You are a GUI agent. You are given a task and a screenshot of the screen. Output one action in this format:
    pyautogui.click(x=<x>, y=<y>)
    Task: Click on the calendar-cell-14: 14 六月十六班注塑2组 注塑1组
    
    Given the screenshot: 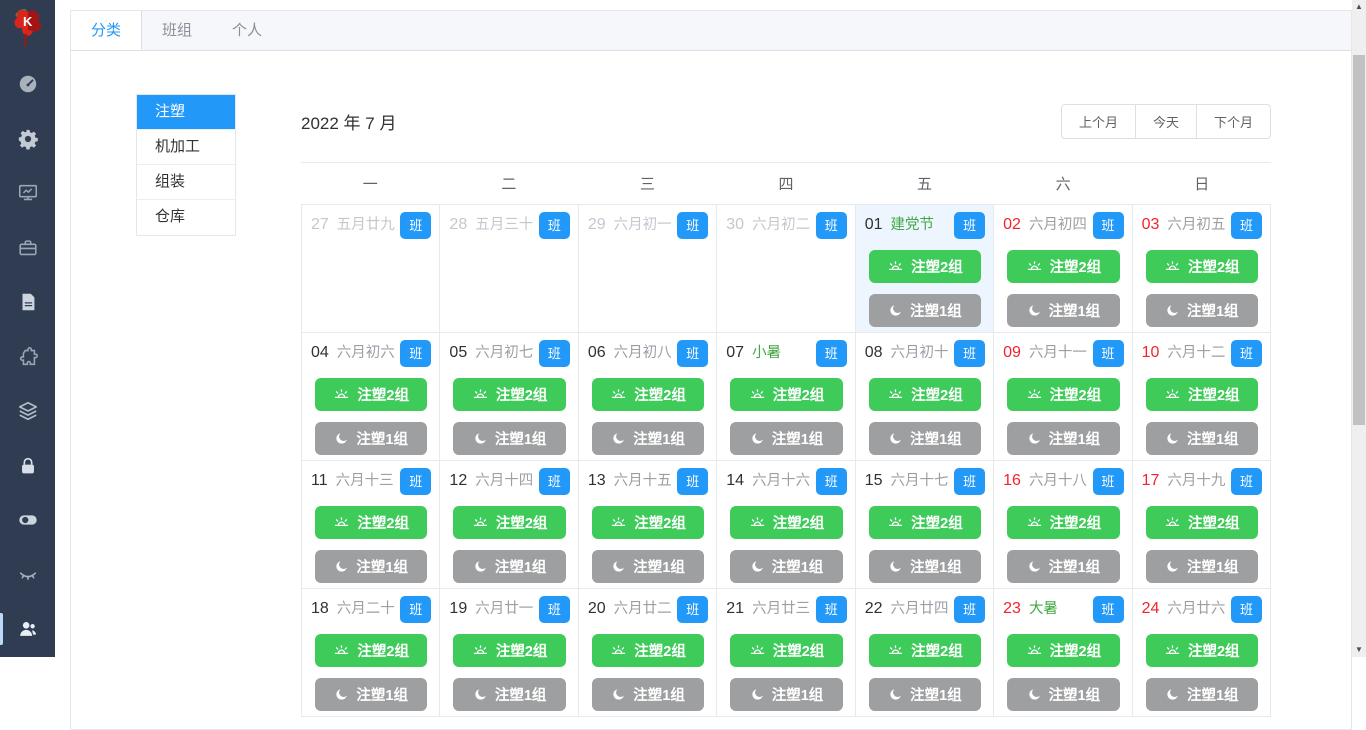 What is the action you would take?
    pyautogui.click(x=786, y=525)
    